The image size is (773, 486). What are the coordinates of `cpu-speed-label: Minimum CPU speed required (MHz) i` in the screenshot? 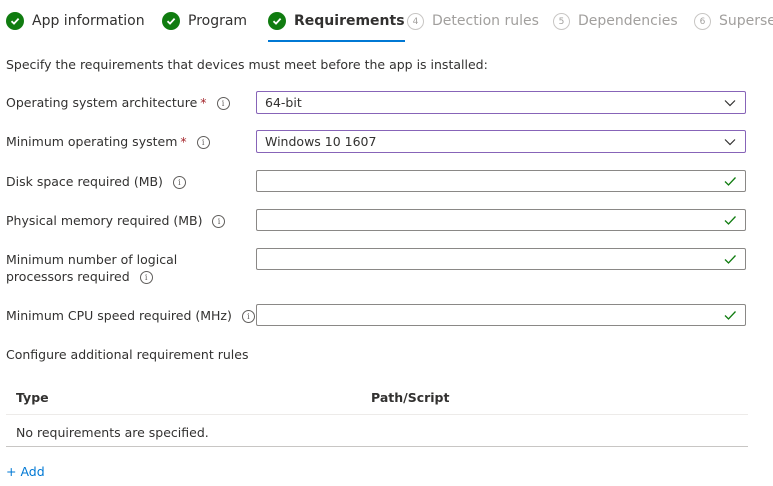 It's located at (130, 315).